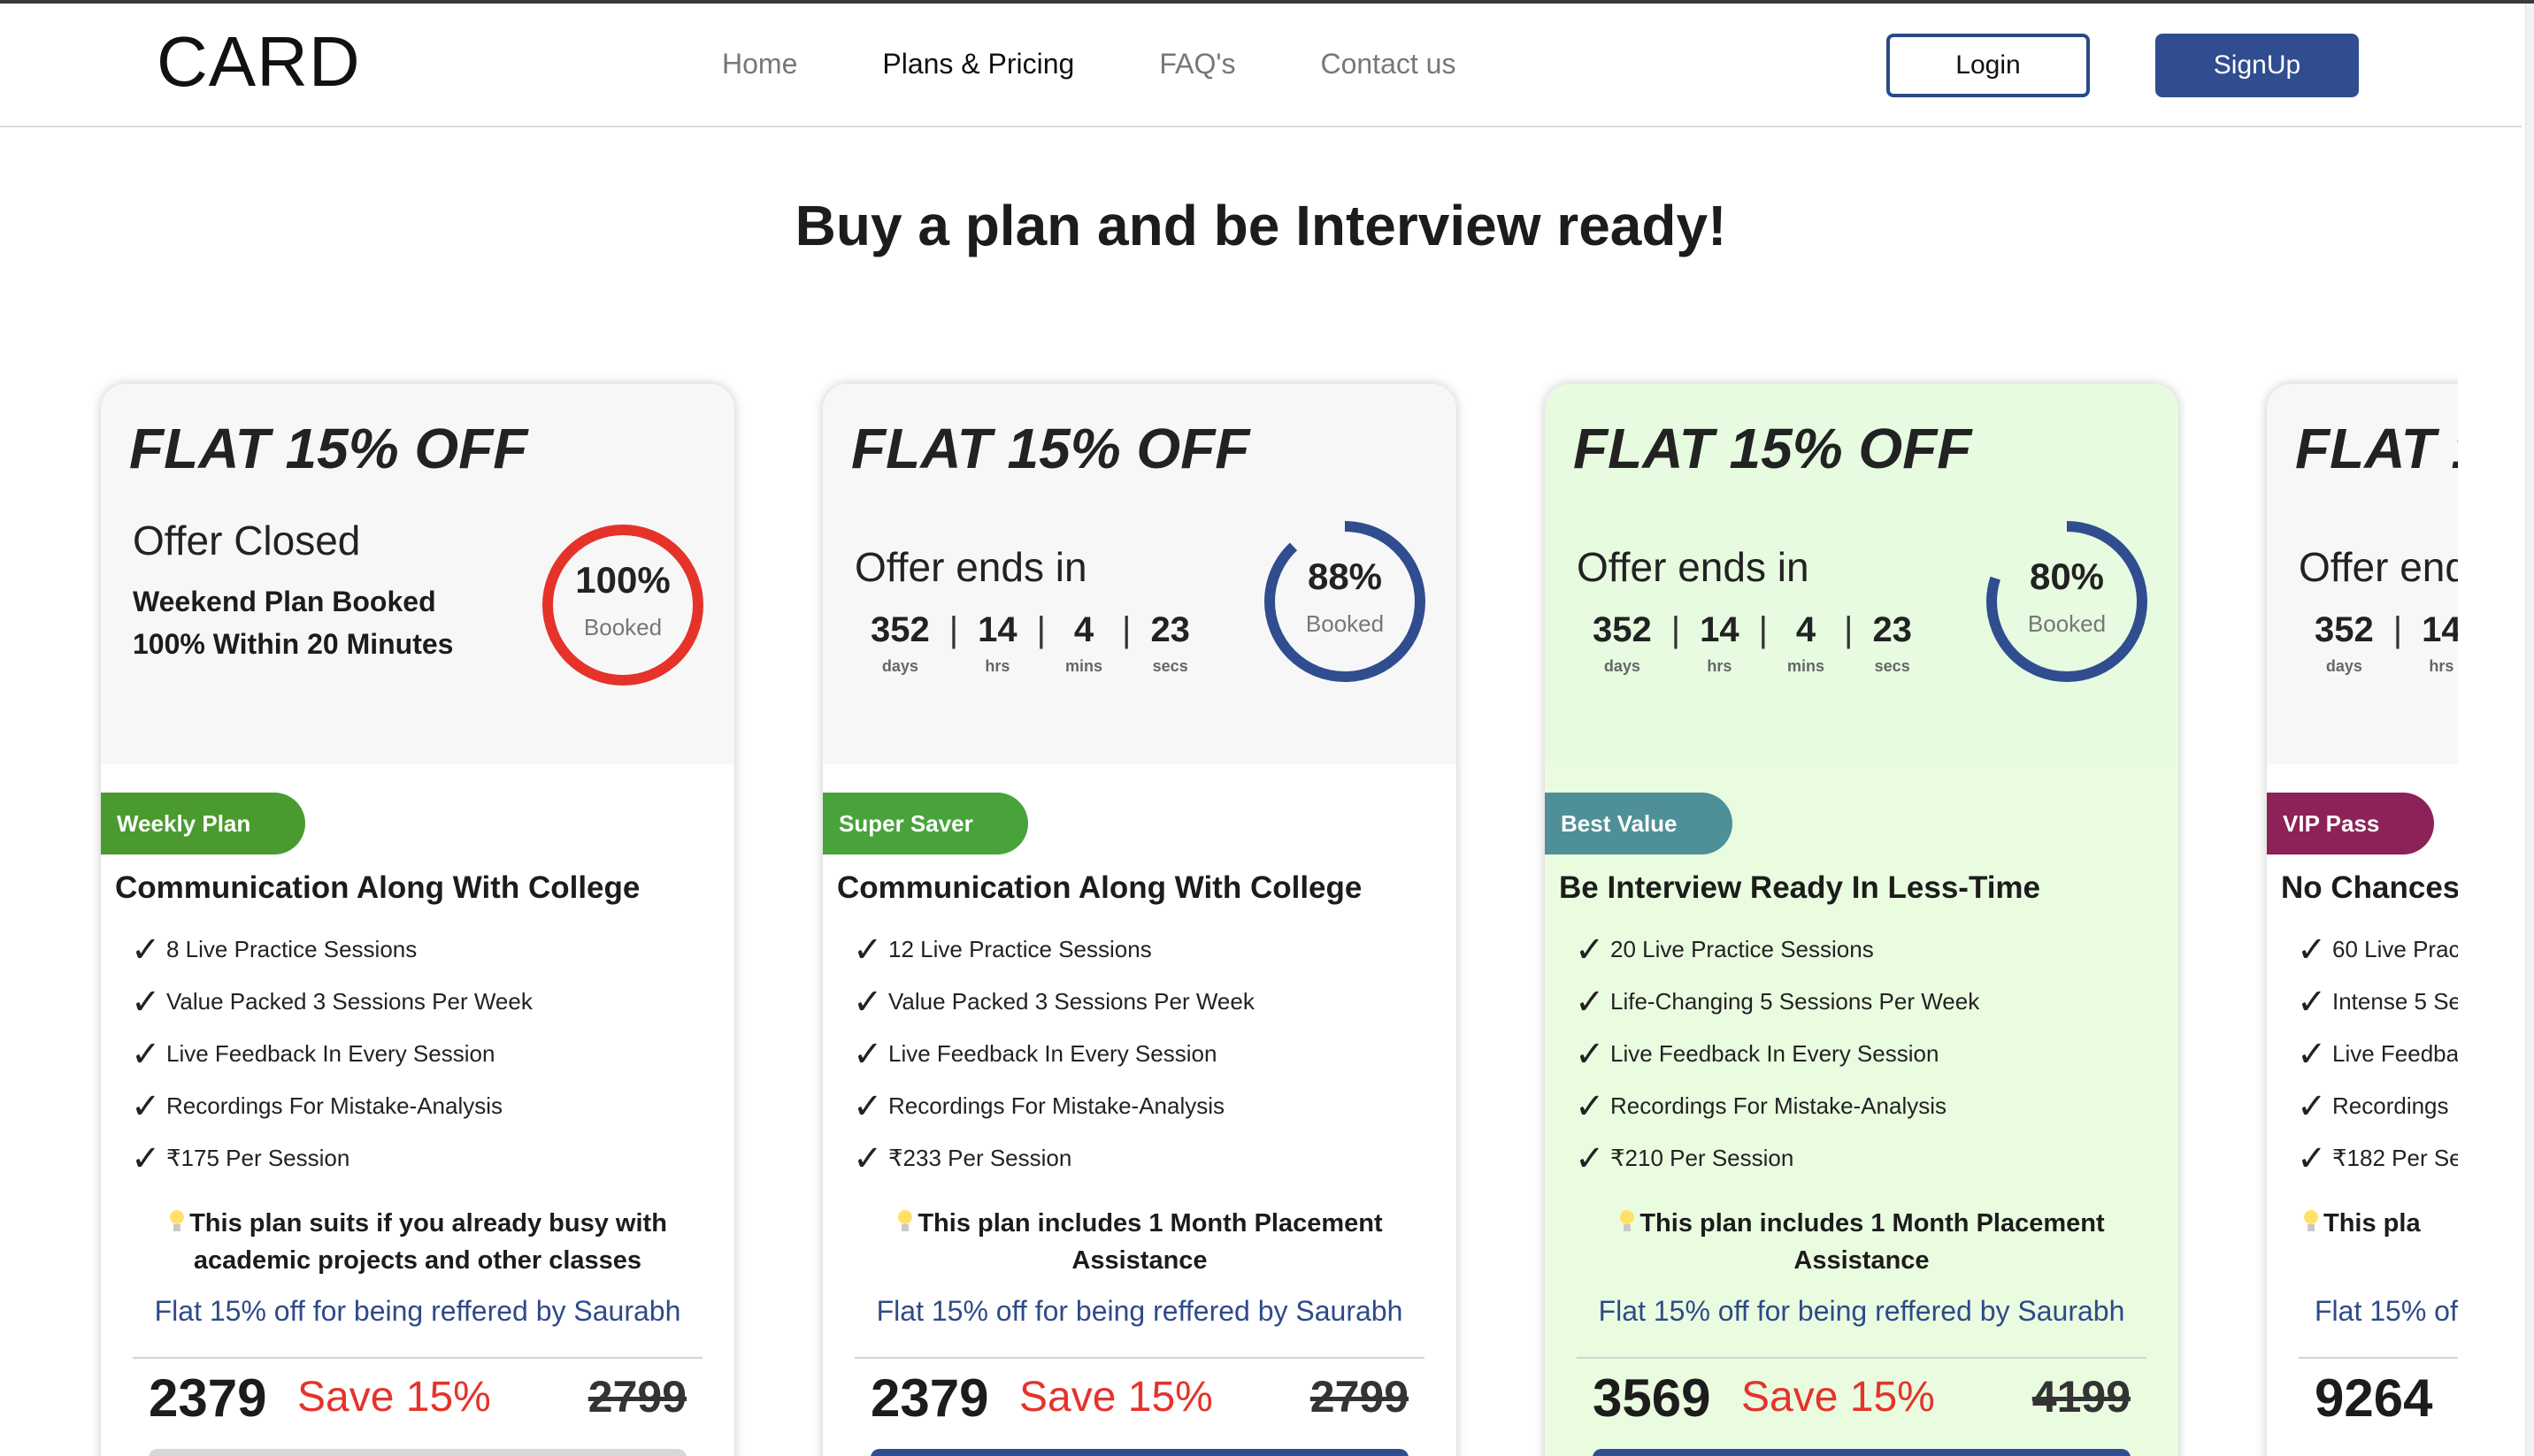 This screenshot has height=1456, width=2534. Describe the element at coordinates (1039, 1106) in the screenshot. I see `feature-item: ✓ Recordings For Mistake-Analysis` at that location.